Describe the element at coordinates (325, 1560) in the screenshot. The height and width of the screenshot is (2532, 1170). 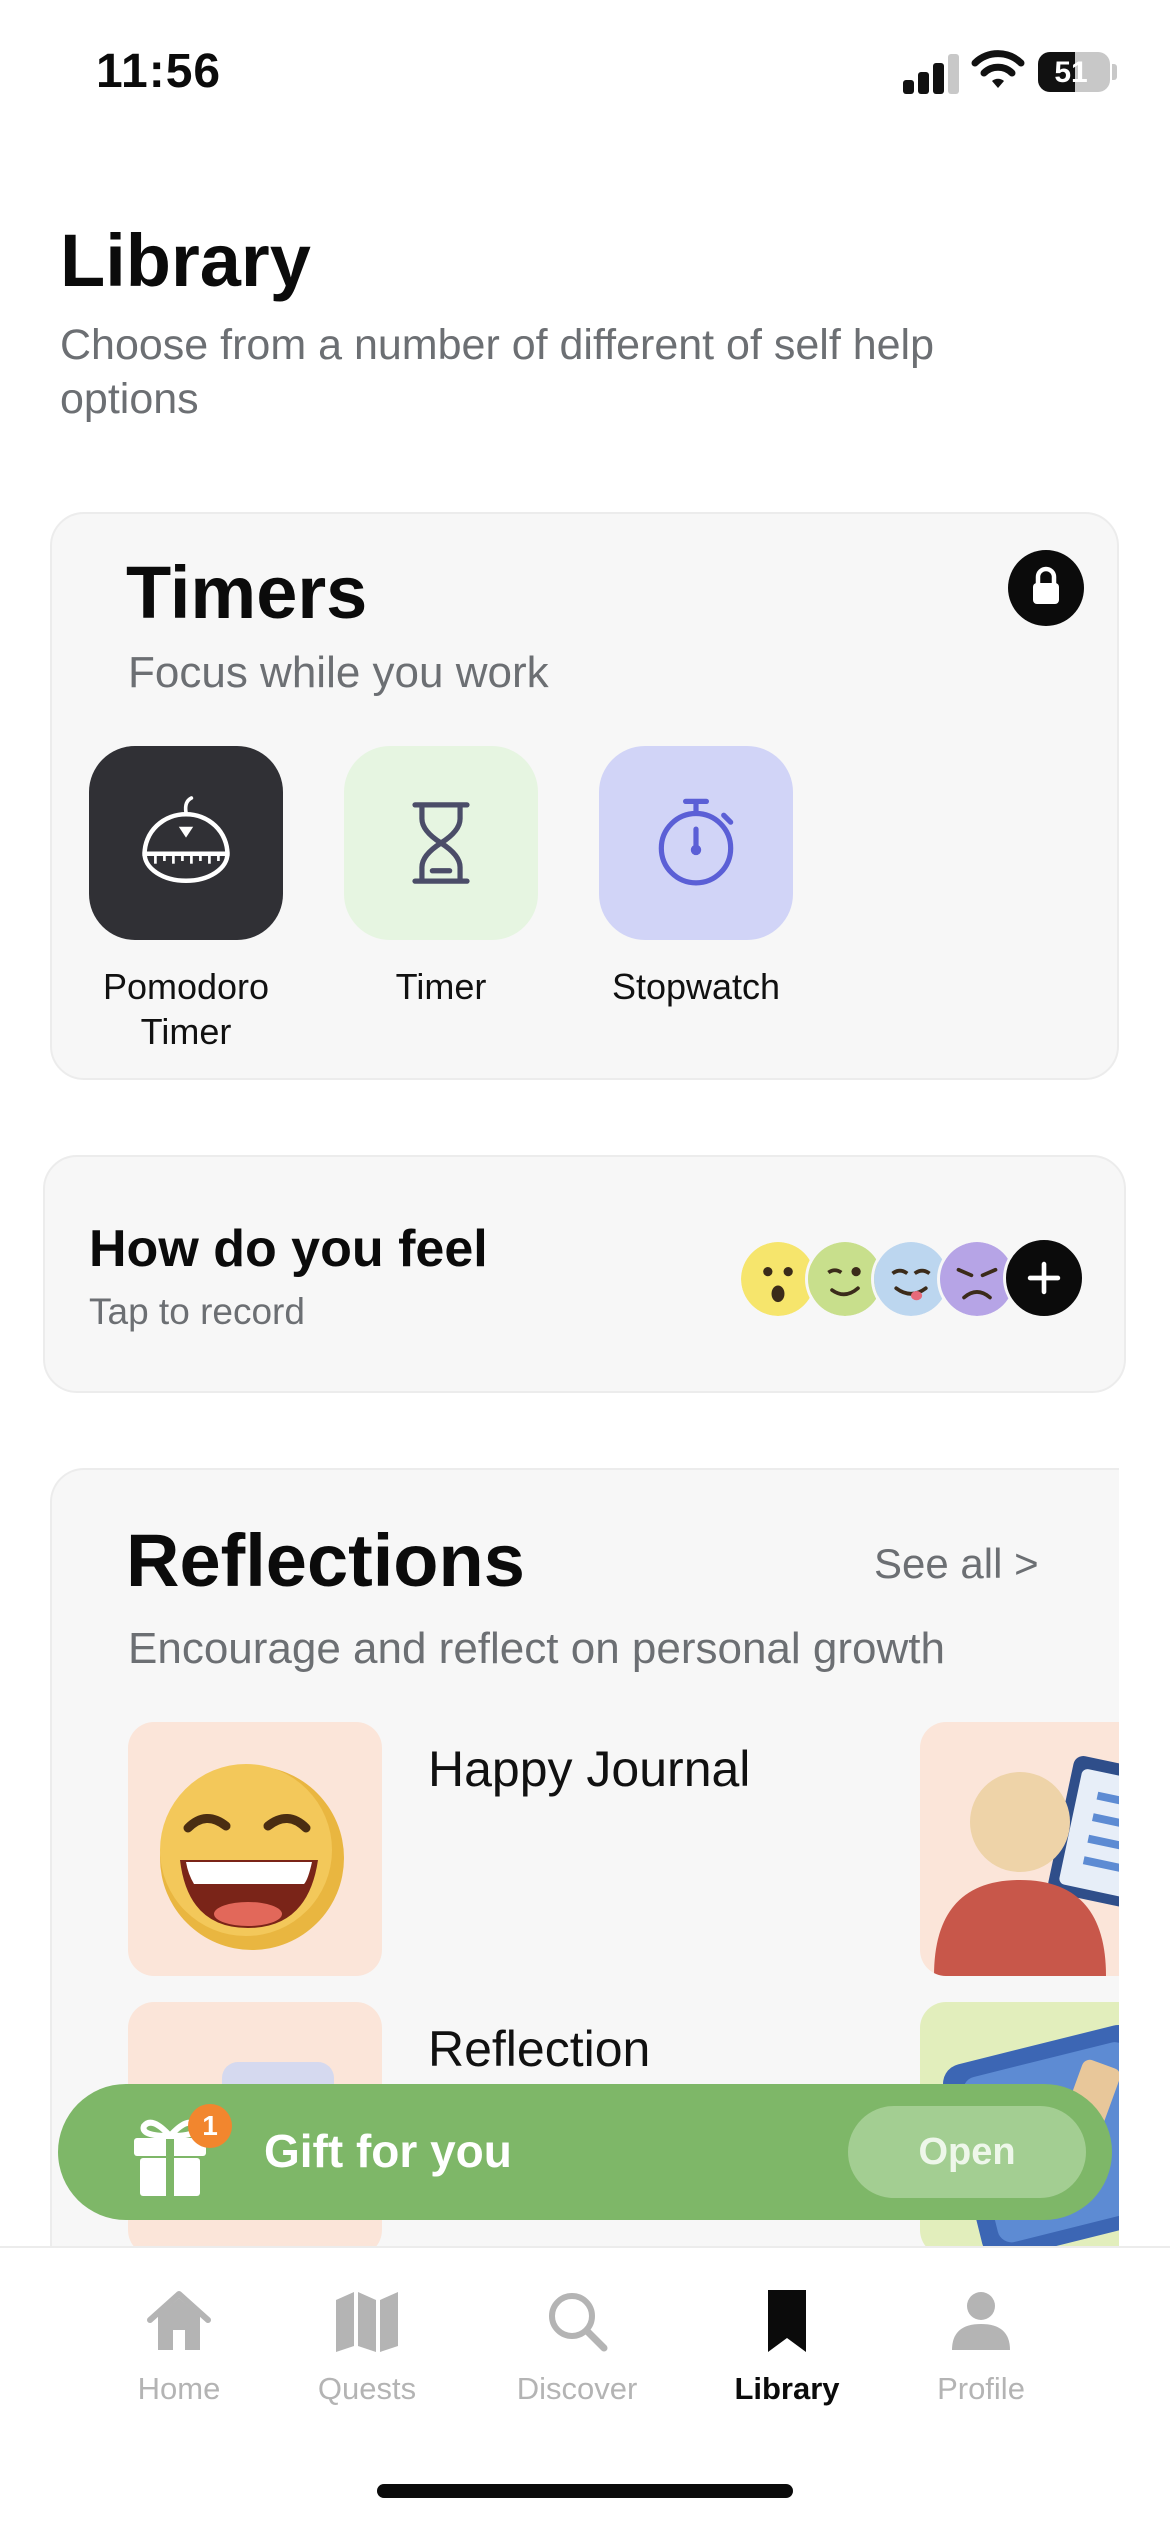
I see `reflections-title: Reflections` at that location.